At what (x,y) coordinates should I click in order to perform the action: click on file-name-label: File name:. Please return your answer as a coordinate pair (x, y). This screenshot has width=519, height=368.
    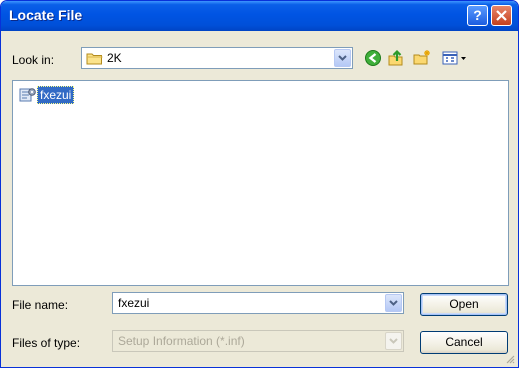
    Looking at the image, I should click on (40, 305).